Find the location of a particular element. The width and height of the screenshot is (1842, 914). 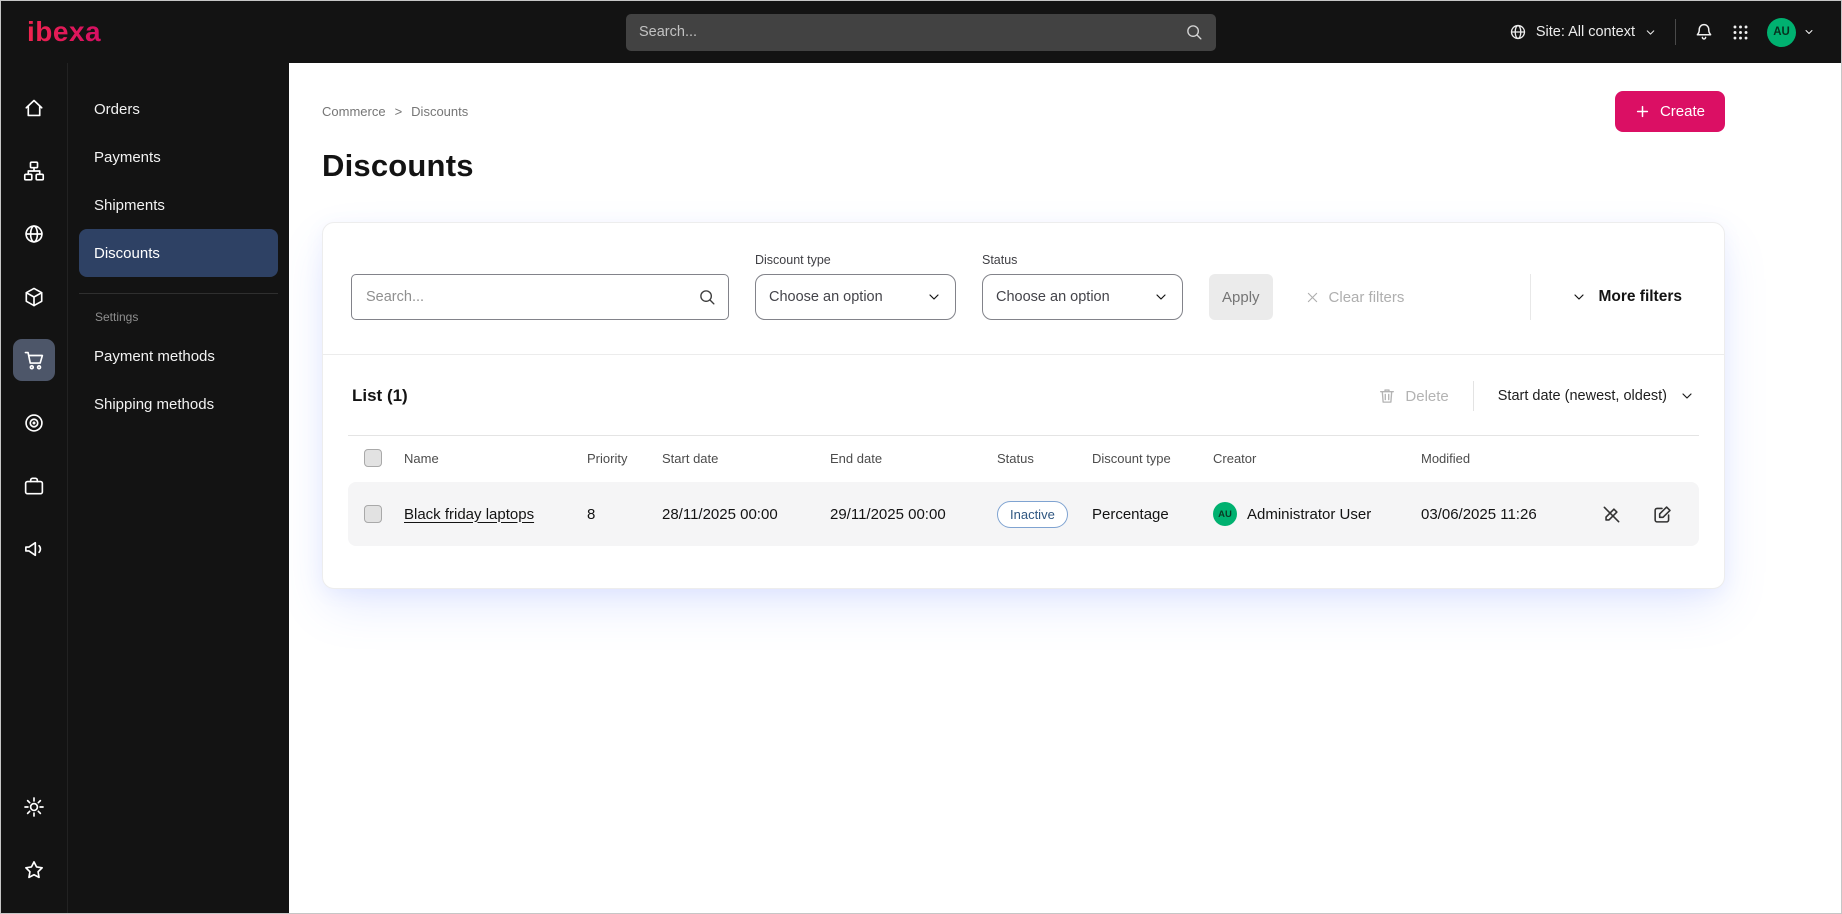

clear-filters-label: Clear filters is located at coordinates (1366, 297).